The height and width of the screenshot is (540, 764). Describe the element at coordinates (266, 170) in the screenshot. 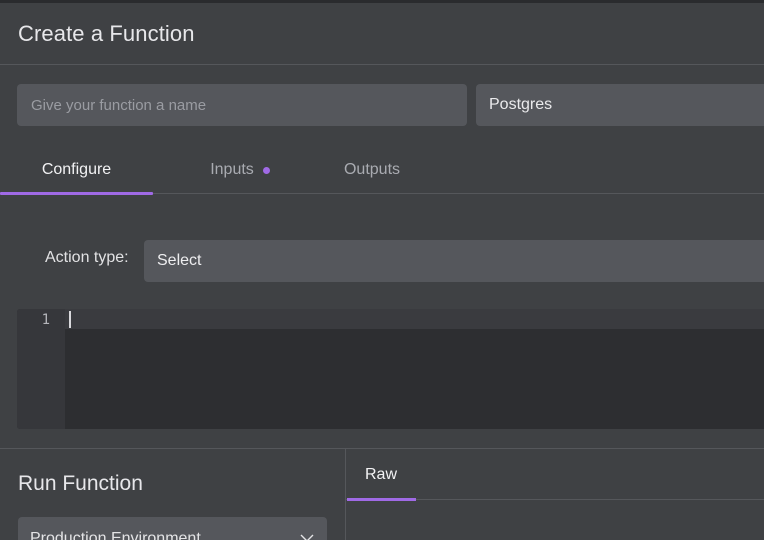

I see `inputs-indicator-dot` at that location.